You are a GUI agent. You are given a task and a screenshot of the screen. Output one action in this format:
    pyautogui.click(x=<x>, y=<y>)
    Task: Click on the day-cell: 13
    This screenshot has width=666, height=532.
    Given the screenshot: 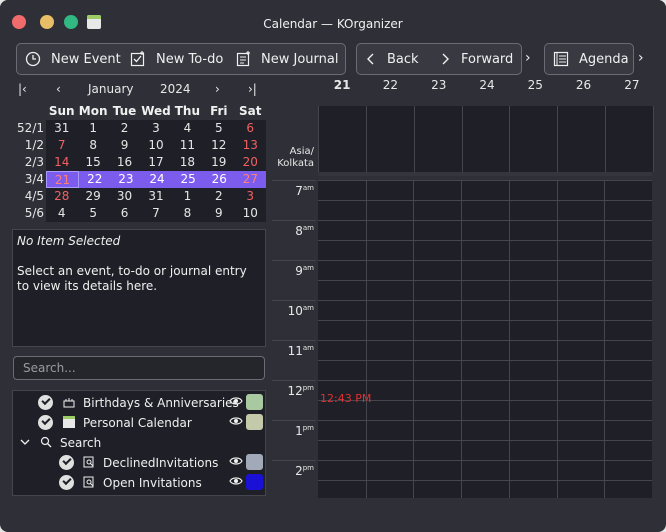 What is the action you would take?
    pyautogui.click(x=250, y=145)
    